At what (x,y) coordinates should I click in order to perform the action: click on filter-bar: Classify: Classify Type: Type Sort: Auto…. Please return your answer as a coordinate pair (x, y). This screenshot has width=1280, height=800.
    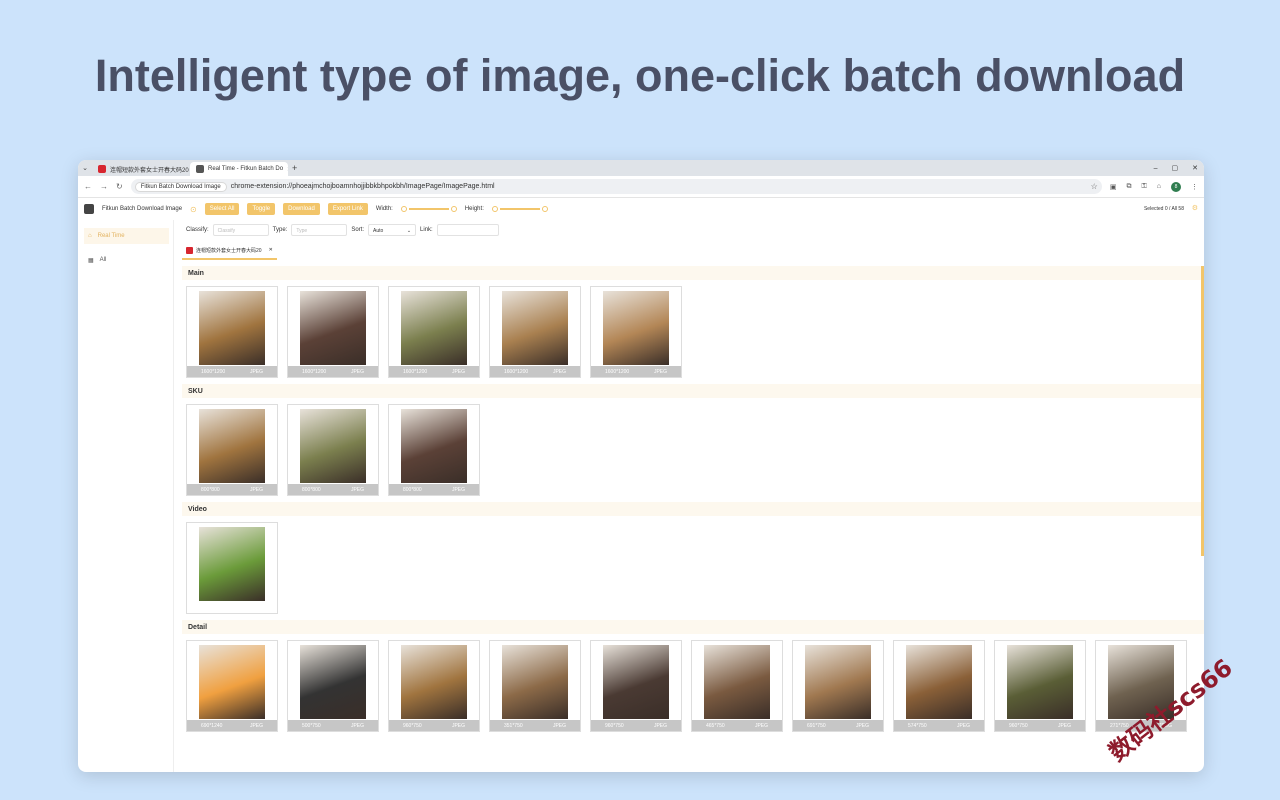
    Looking at the image, I should click on (342, 230).